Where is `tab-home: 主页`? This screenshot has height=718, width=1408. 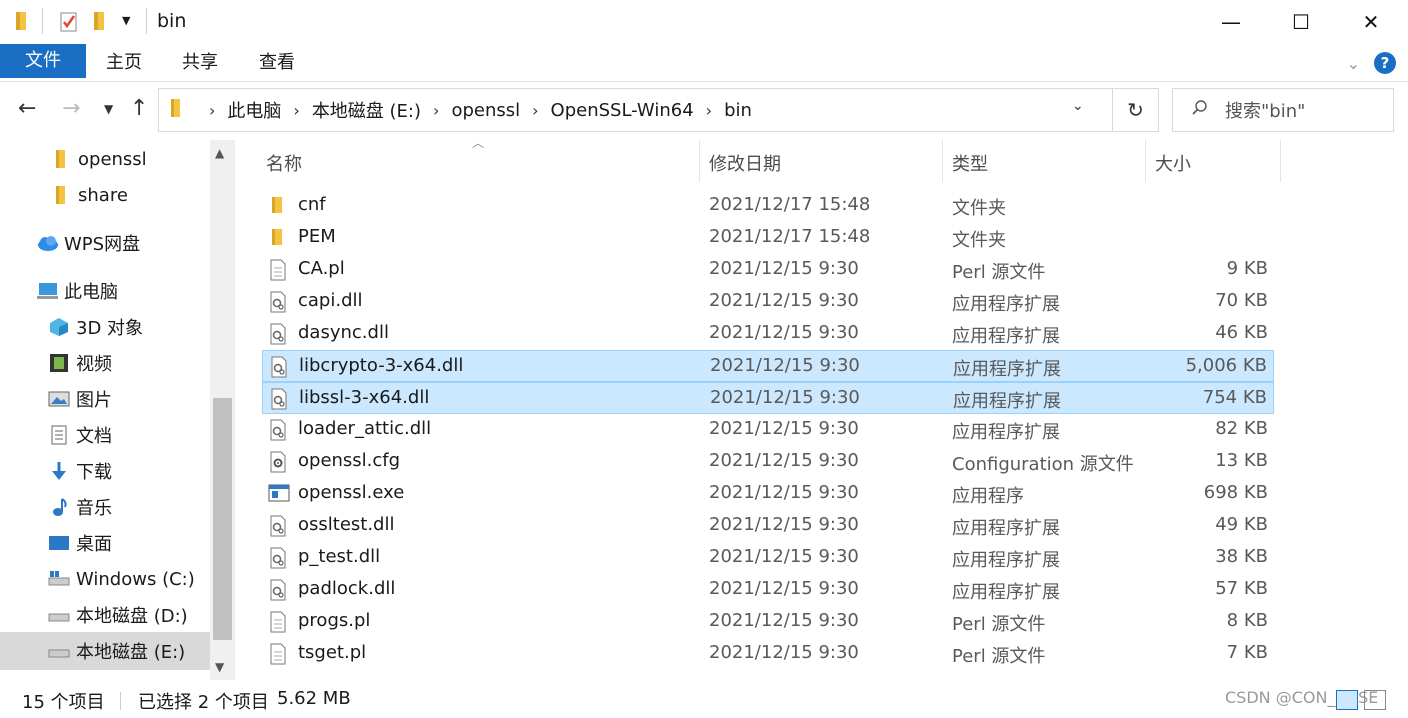 tab-home: 主页 is located at coordinates (124, 63).